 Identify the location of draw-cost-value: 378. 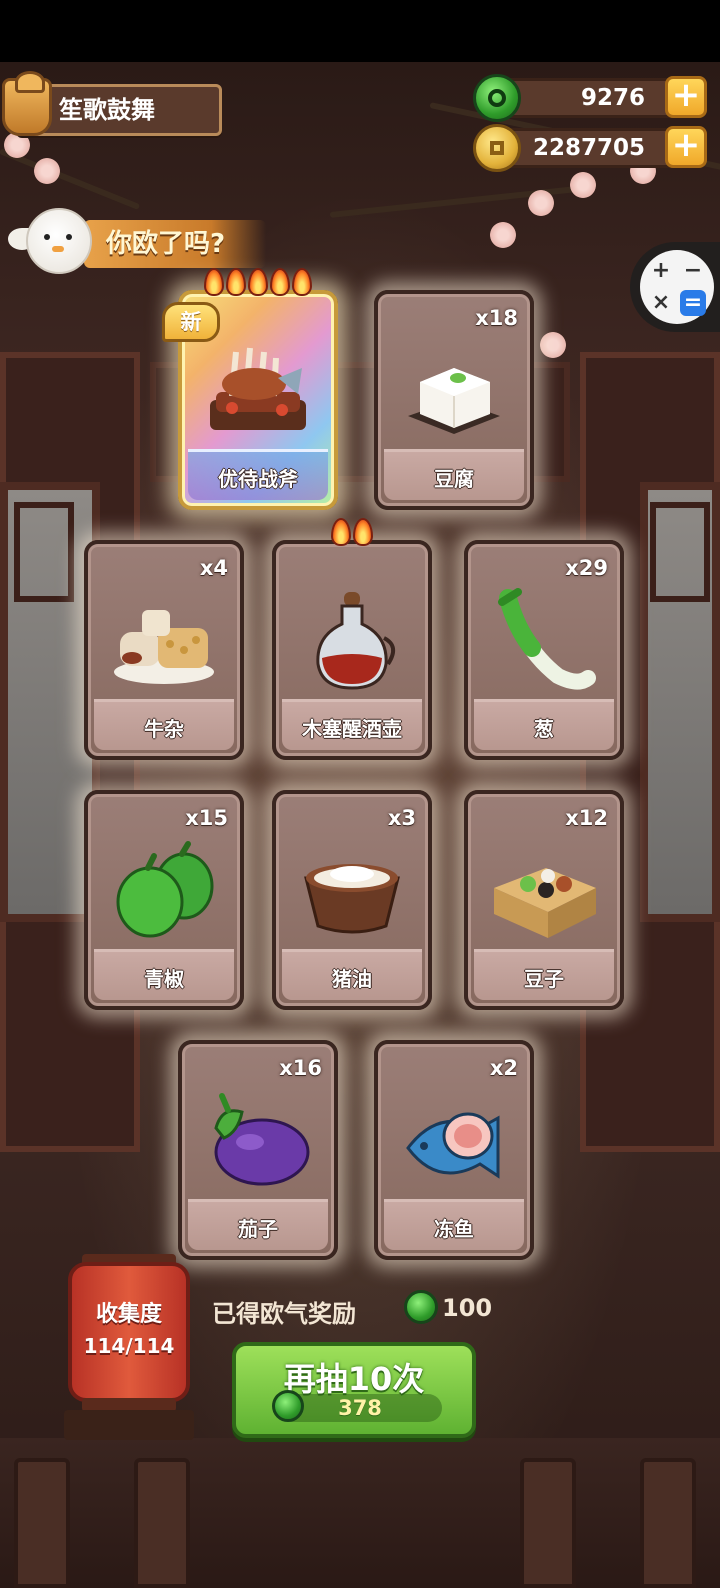
(360, 1408).